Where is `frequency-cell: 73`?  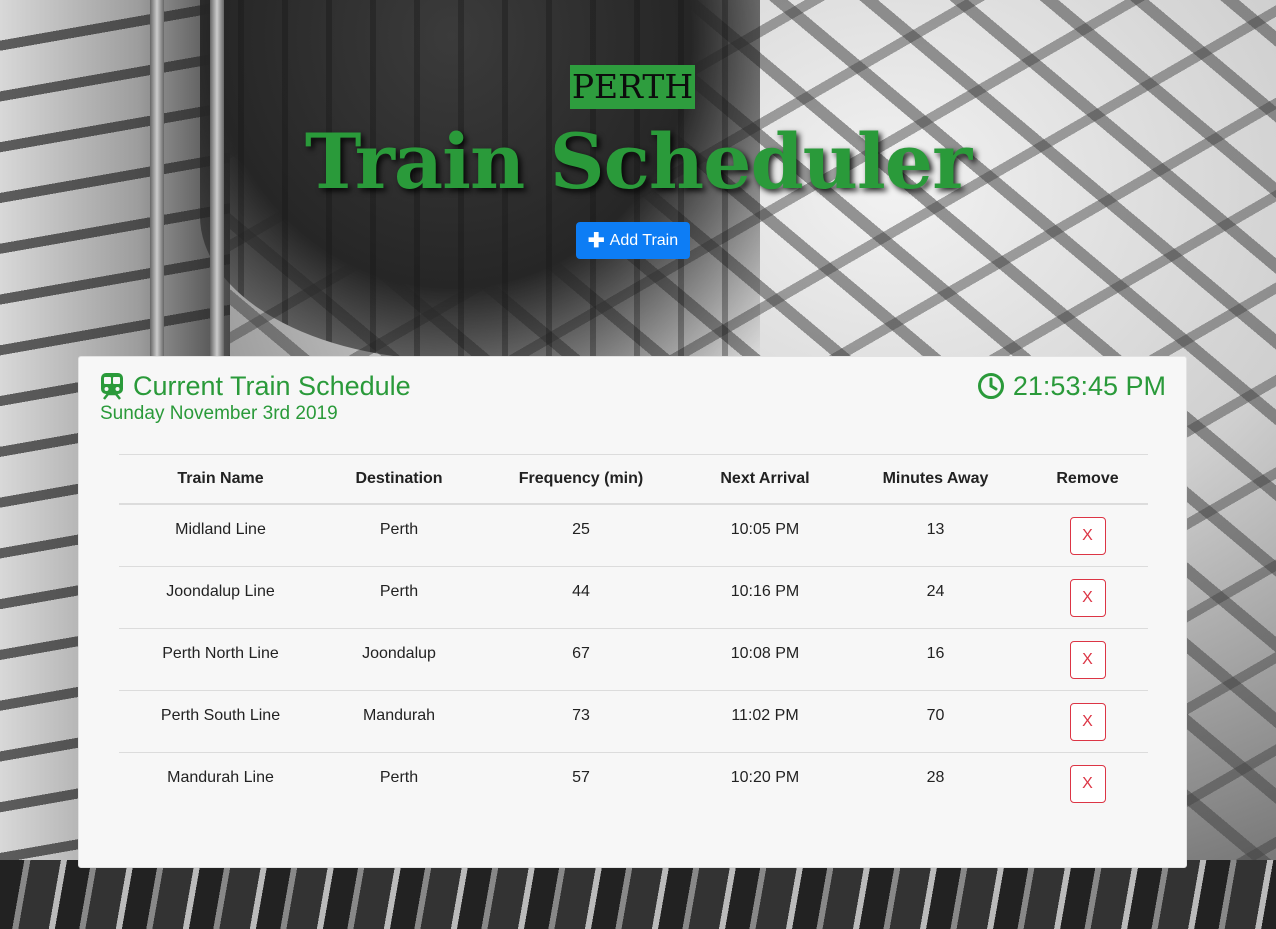
frequency-cell: 73 is located at coordinates (581, 721).